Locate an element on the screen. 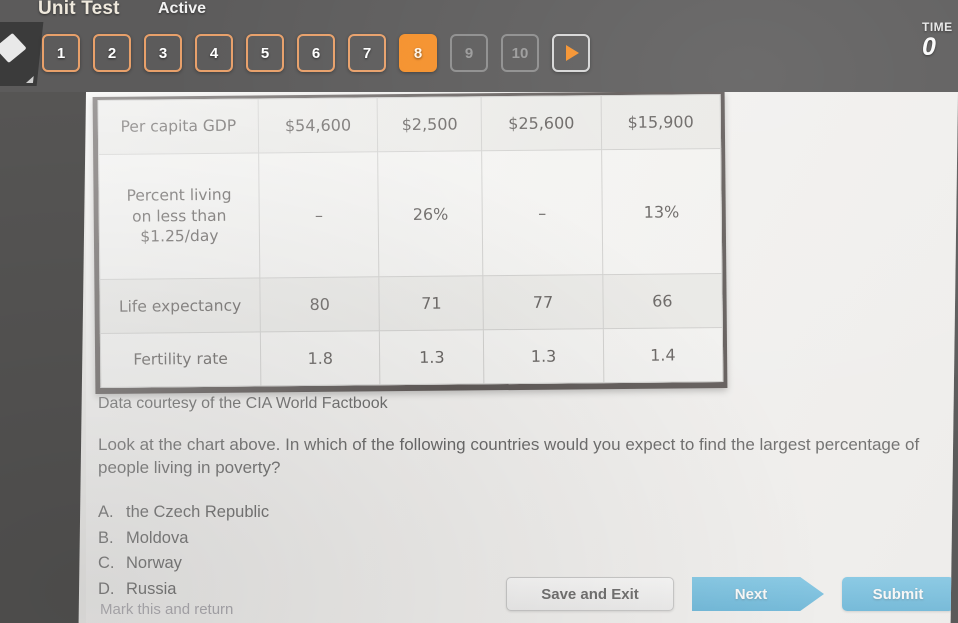 The height and width of the screenshot is (623, 958). answer-choice-d: D. Russia is located at coordinates (183, 590).